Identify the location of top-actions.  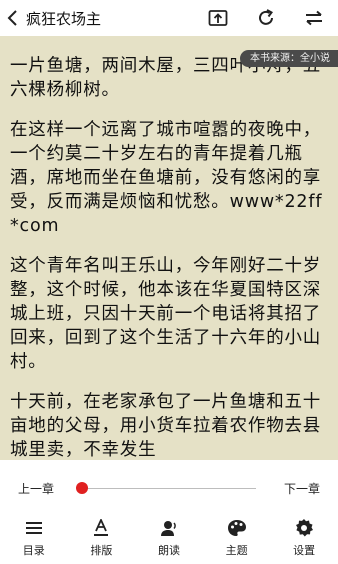
(266, 18).